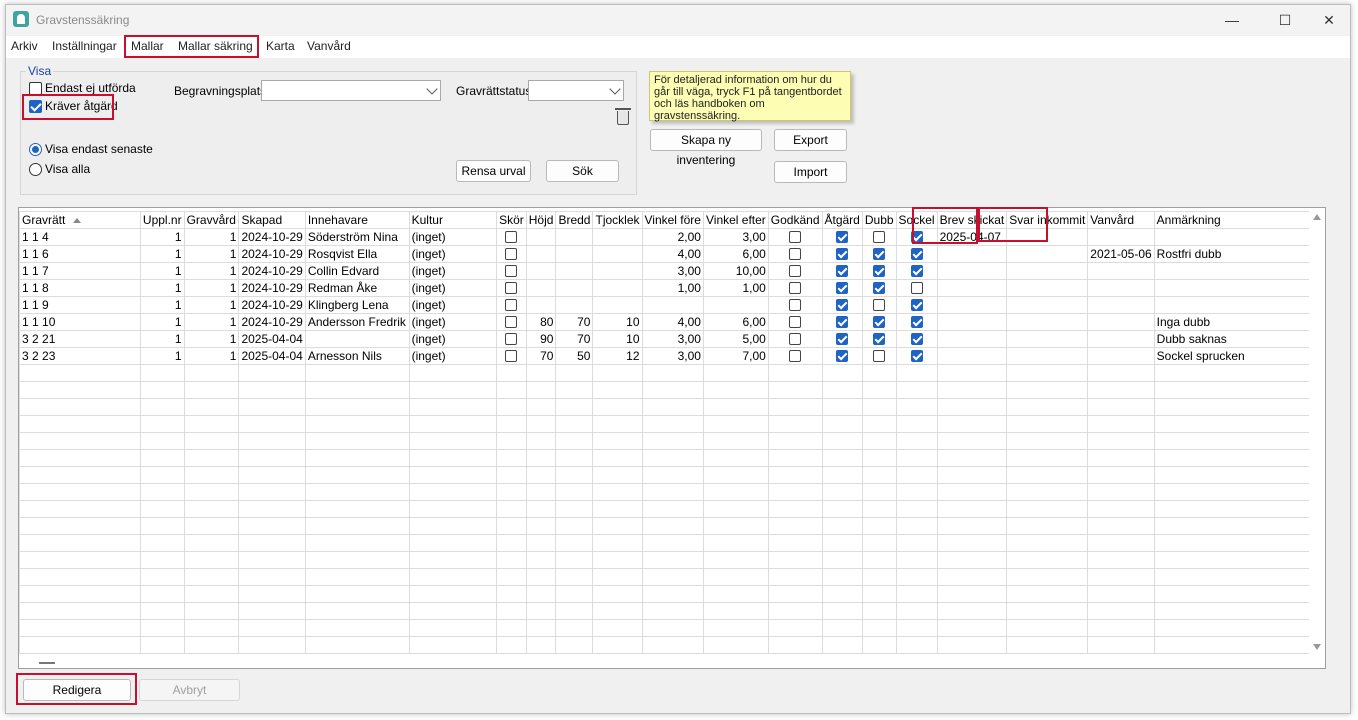  Describe the element at coordinates (162, 220) in the screenshot. I see `column-header: Uppl.nr` at that location.